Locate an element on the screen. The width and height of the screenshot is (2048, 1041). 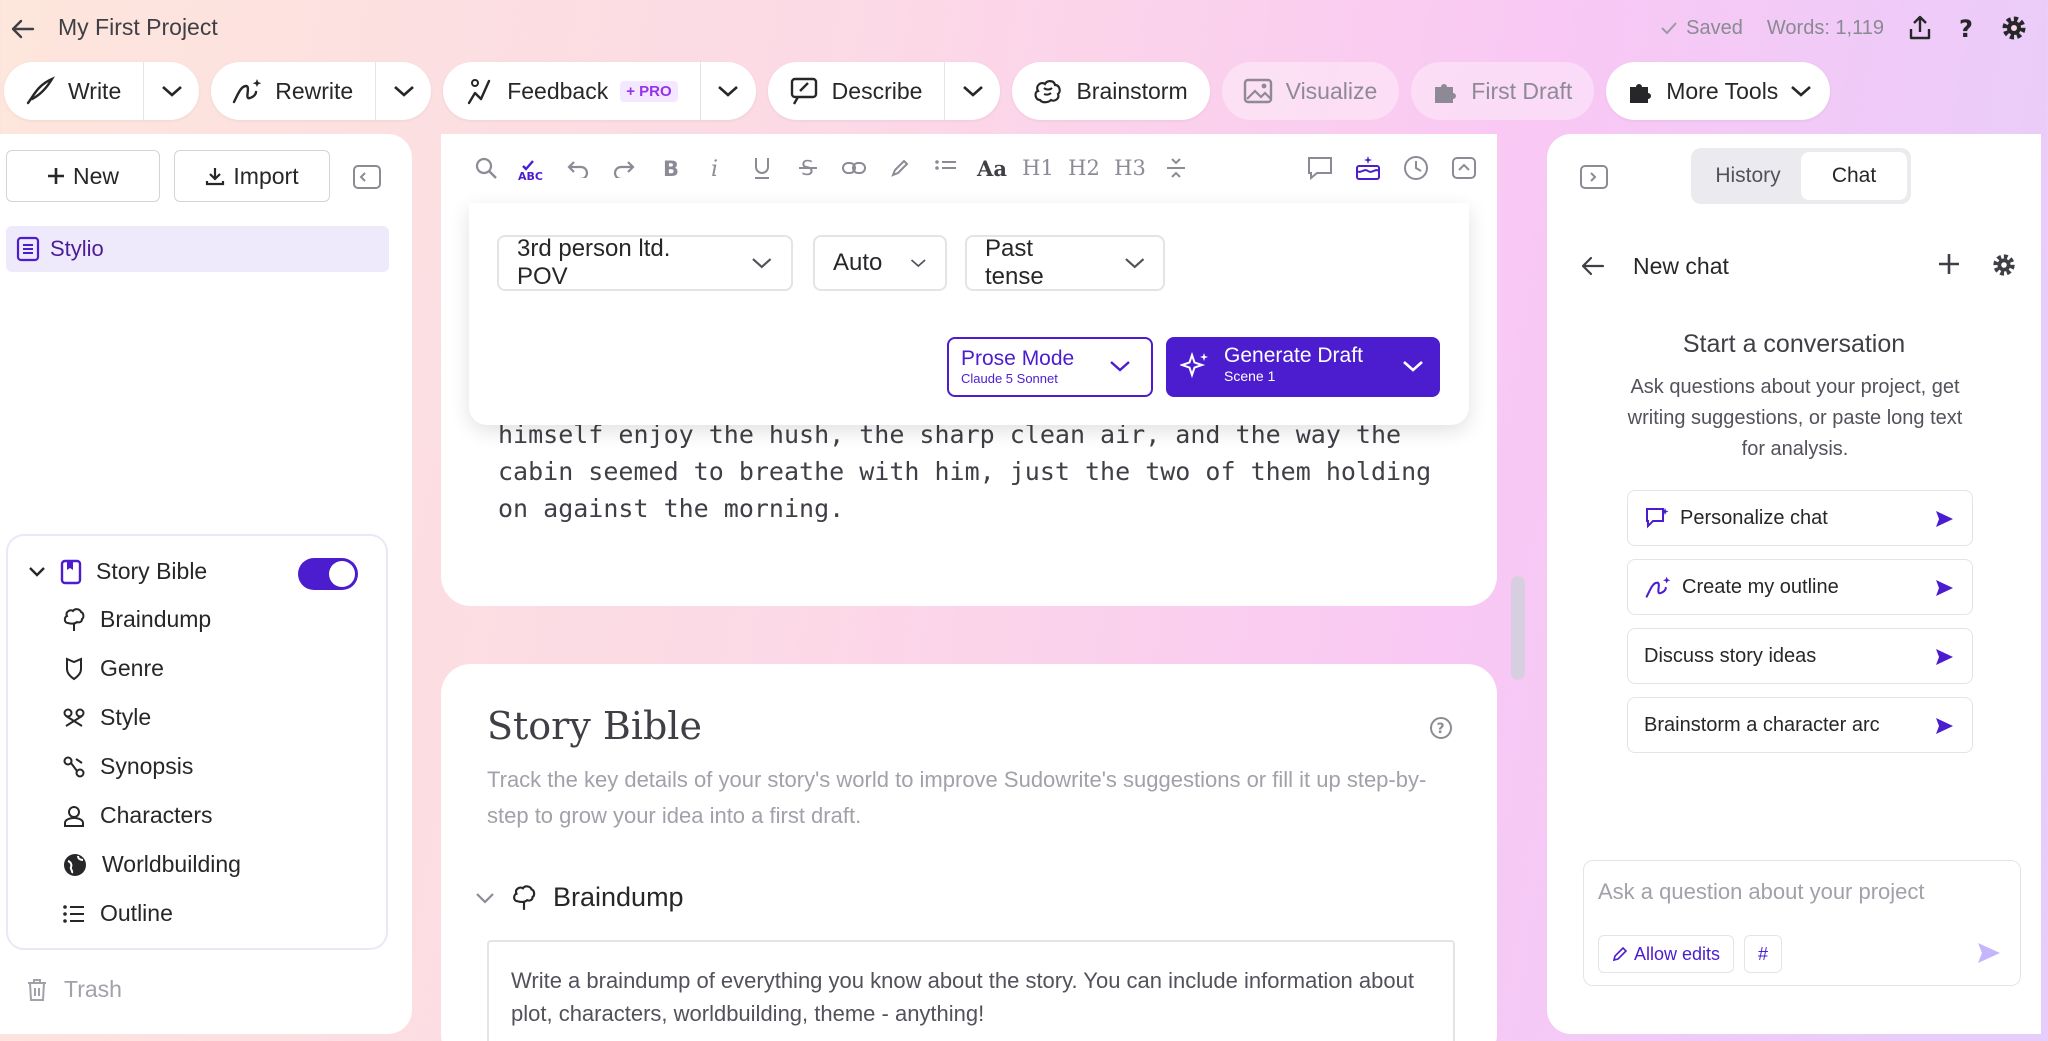
check-icon is located at coordinates (1669, 28).